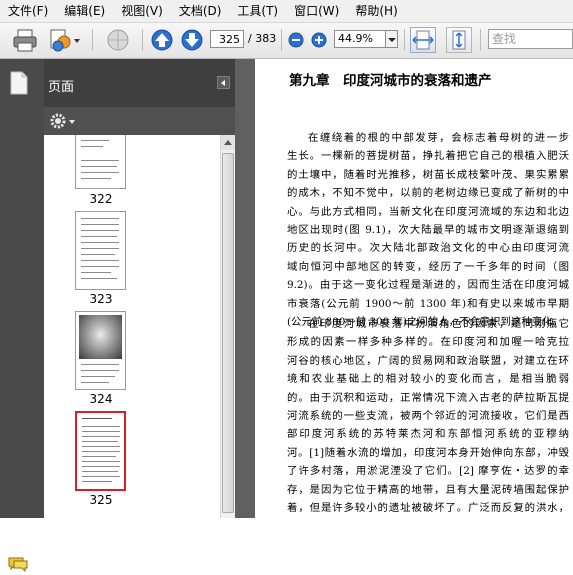 The image size is (573, 575). I want to click on pages-icon, so click(19, 83).